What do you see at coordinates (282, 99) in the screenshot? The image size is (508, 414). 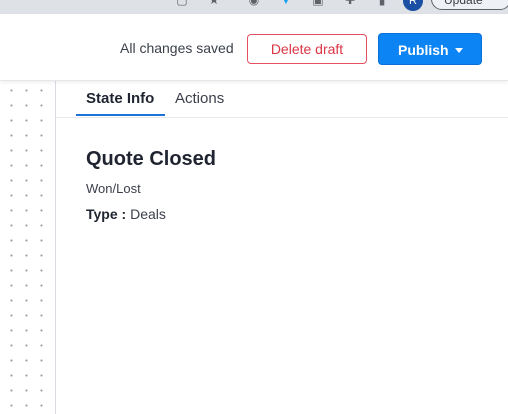 I see `panel-tabs: State Info Actions` at bounding box center [282, 99].